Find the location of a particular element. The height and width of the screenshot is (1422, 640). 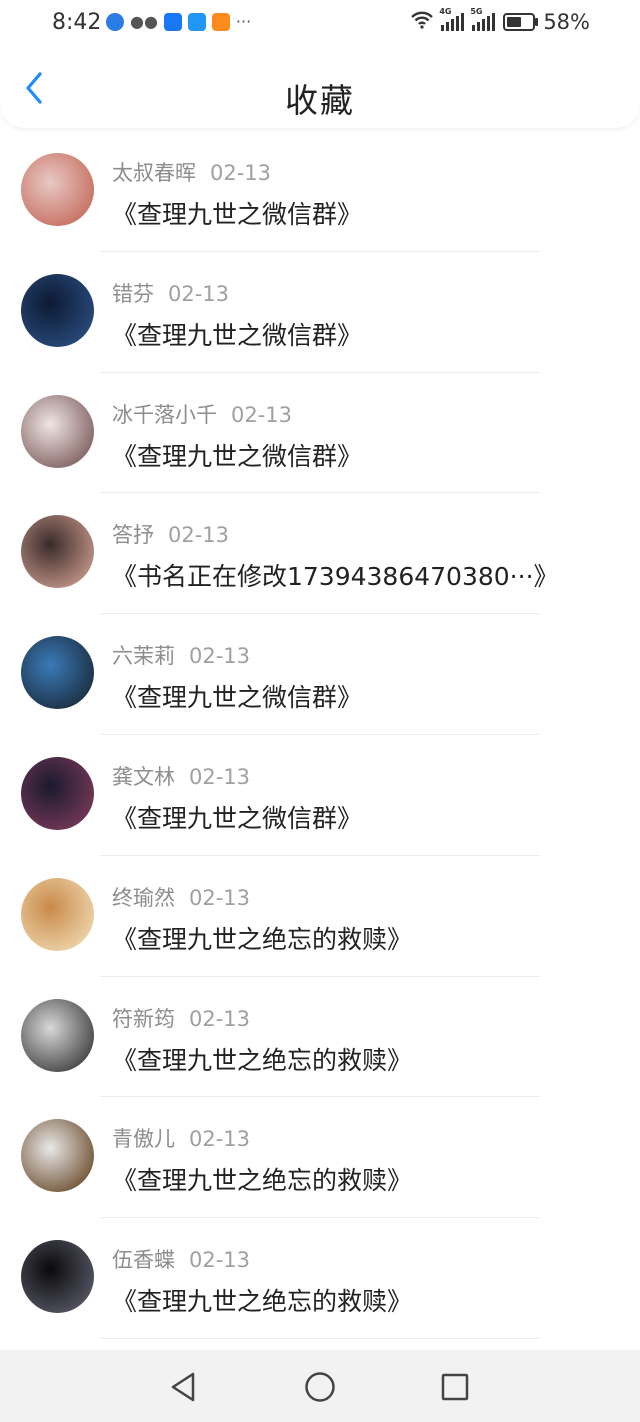

item-meta: 太叔春晖 02-13 is located at coordinates (191, 172).